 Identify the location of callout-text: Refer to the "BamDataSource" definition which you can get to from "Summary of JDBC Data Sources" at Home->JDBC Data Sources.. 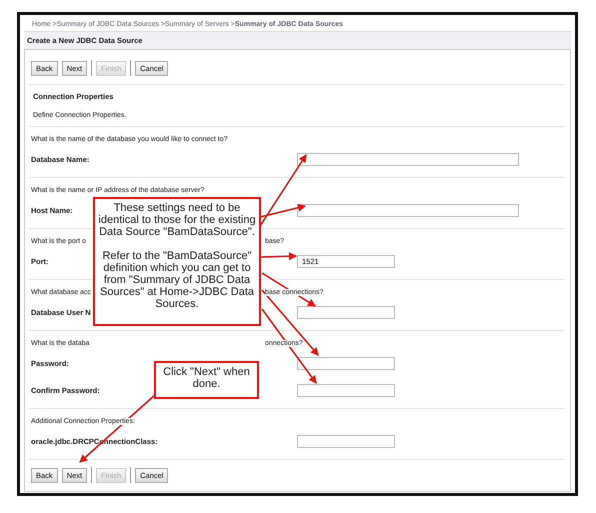
(177, 280).